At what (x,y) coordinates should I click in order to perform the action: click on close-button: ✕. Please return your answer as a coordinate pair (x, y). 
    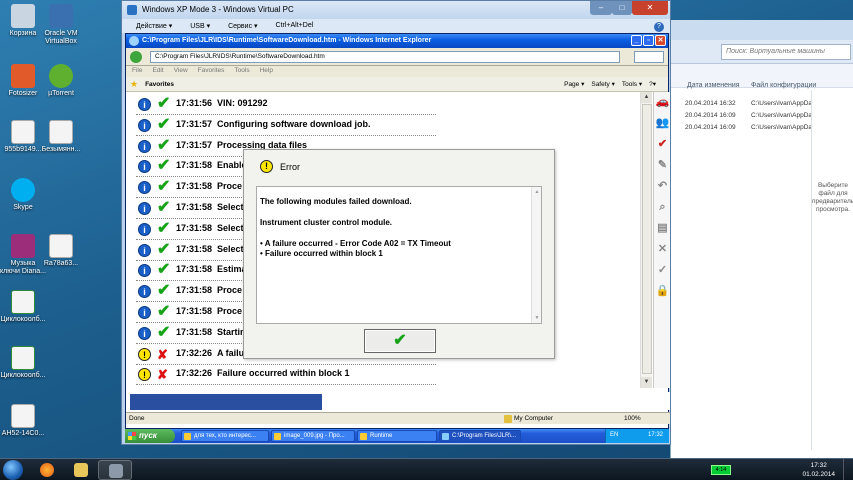
    Looking at the image, I should click on (650, 8).